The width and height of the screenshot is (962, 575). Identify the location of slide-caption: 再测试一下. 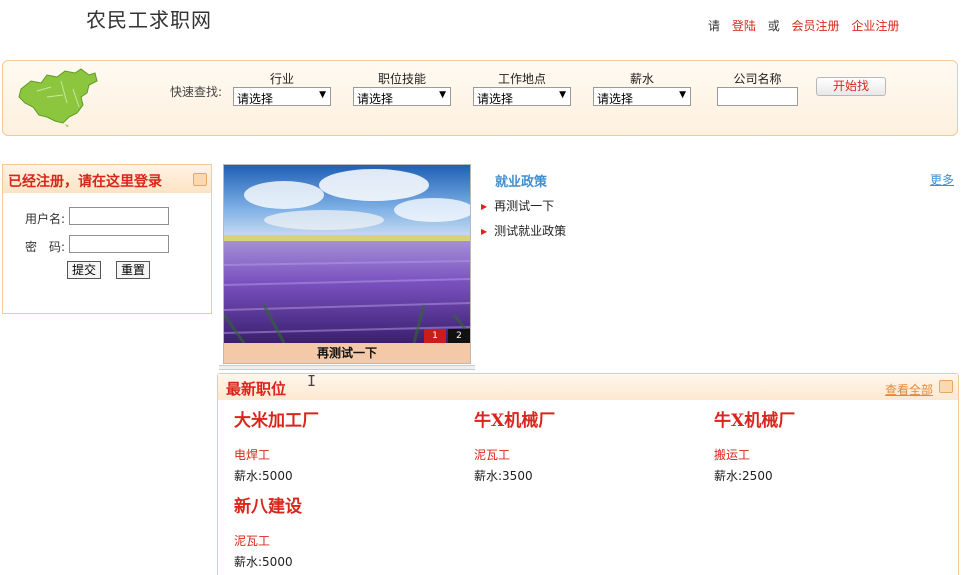
(347, 353).